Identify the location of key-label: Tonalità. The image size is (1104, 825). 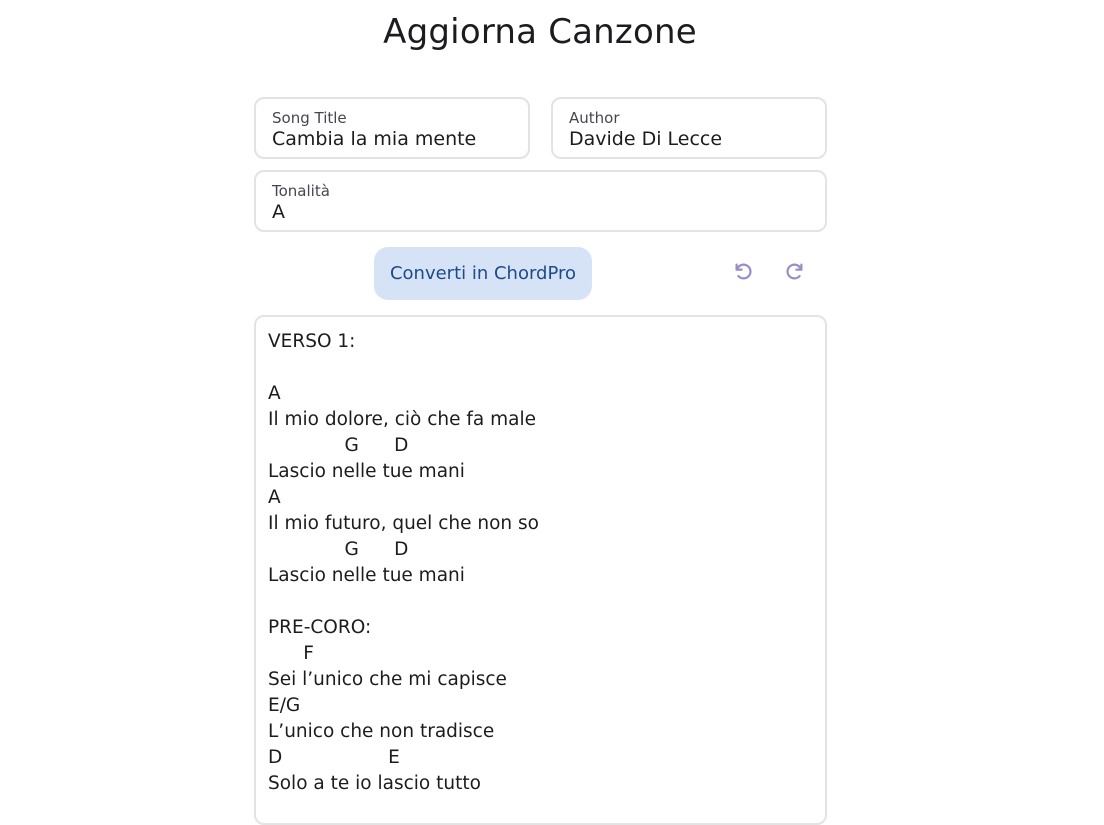
(301, 191).